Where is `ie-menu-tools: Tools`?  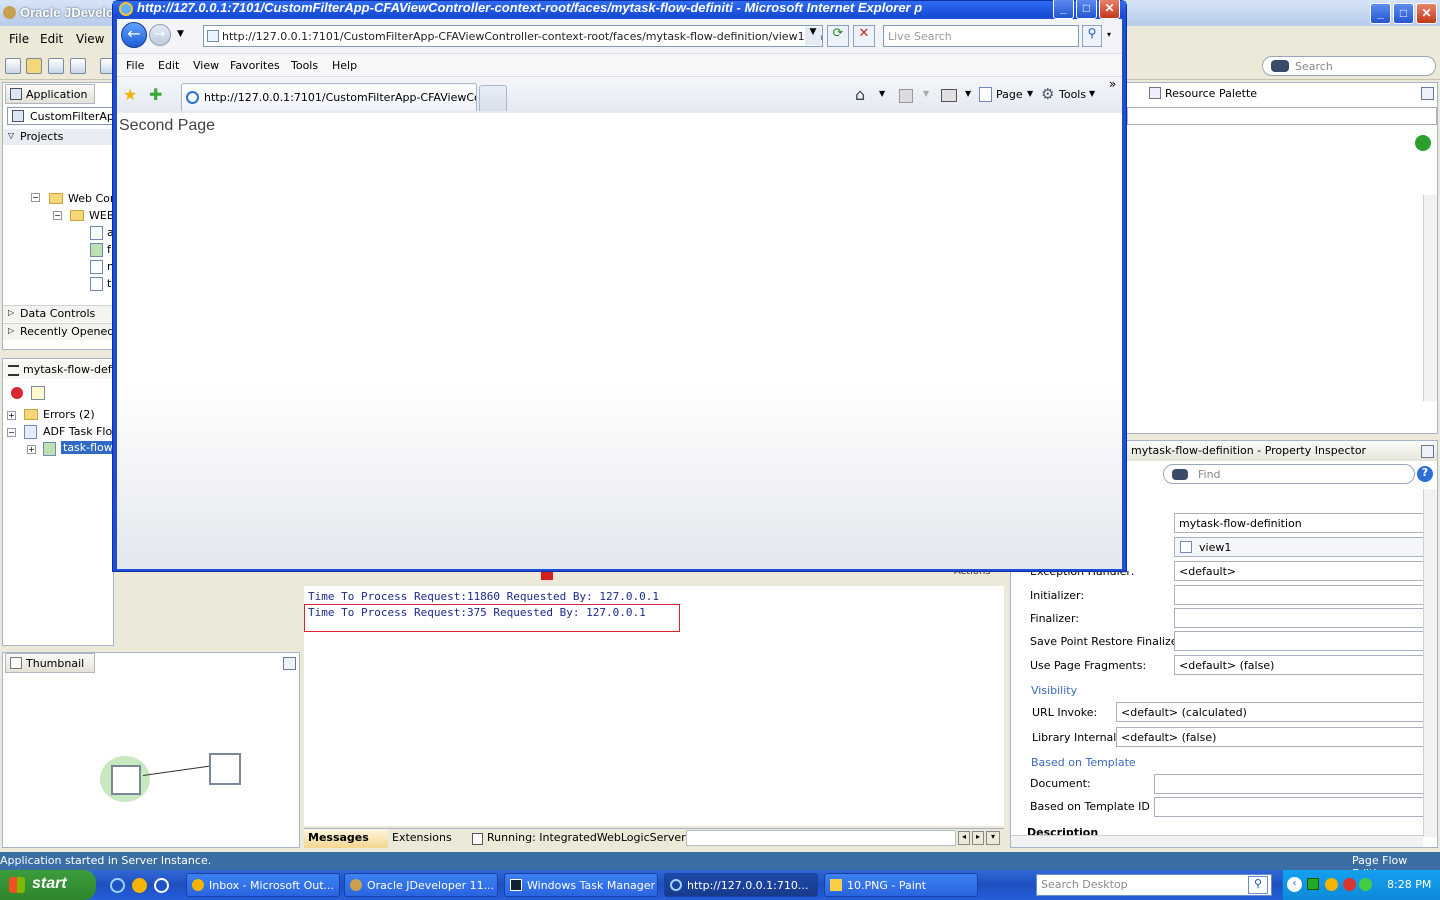
ie-menu-tools: Tools is located at coordinates (304, 65).